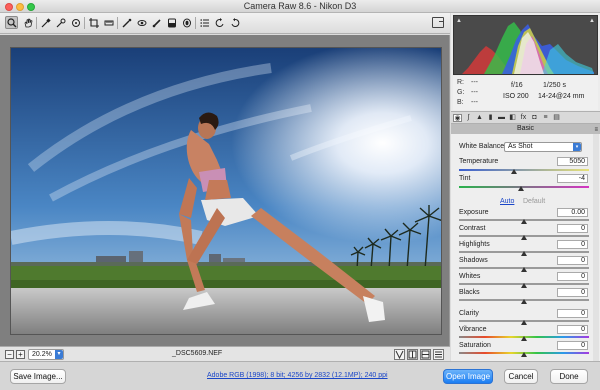 The width and height of the screenshot is (600, 390). I want to click on blue-value: ---, so click(474, 102).